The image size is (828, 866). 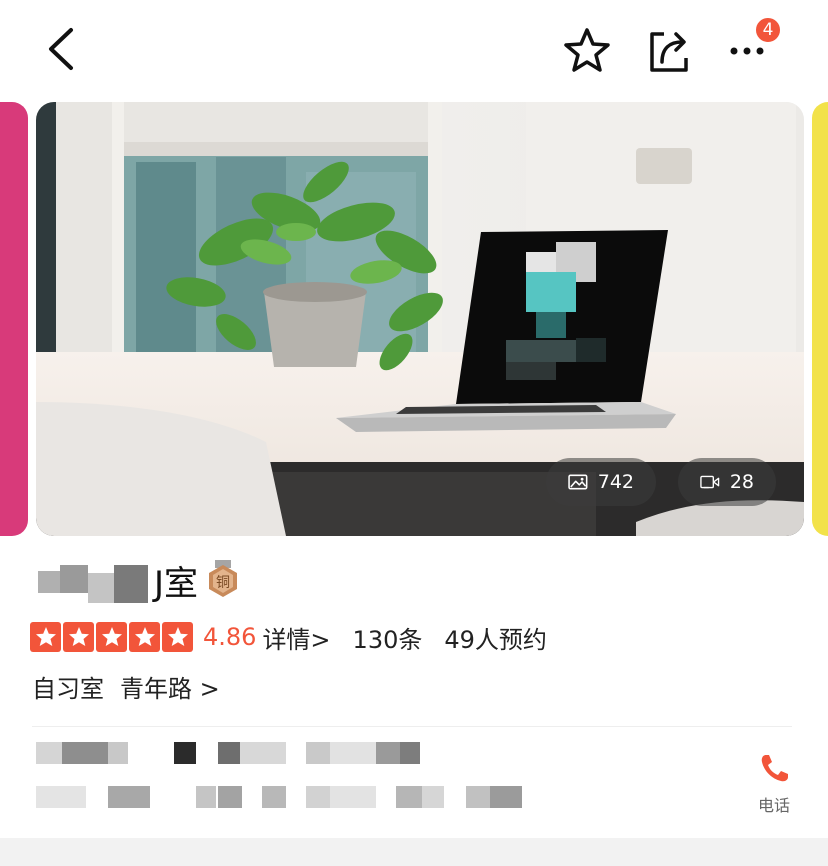 I want to click on rating-score: 4.86, so click(x=230, y=637).